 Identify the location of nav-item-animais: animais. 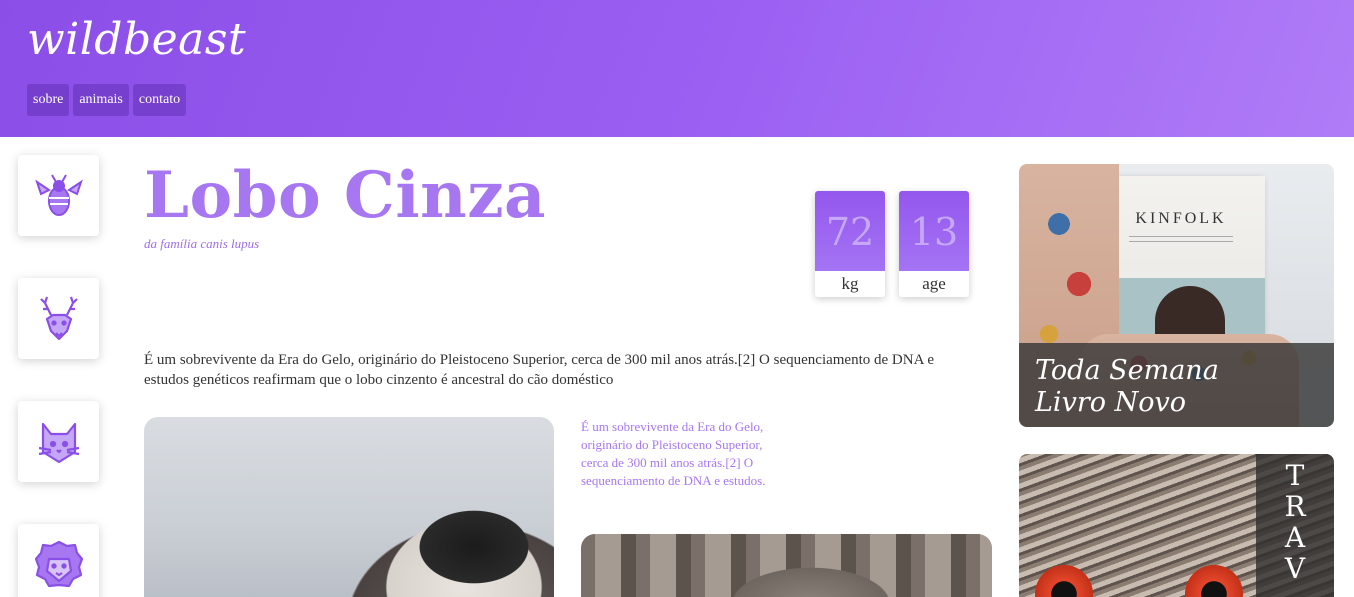
(101, 100).